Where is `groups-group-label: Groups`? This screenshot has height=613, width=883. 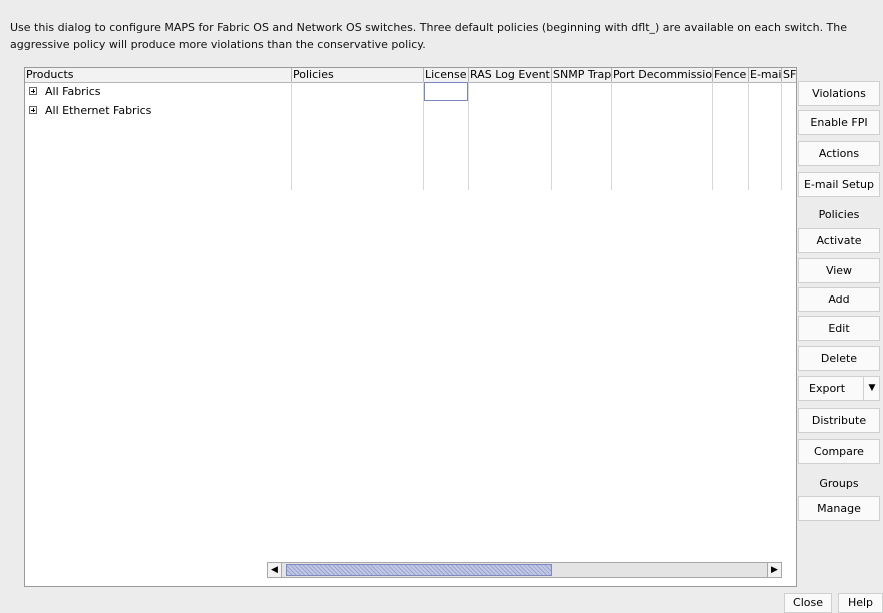 groups-group-label: Groups is located at coordinates (839, 483).